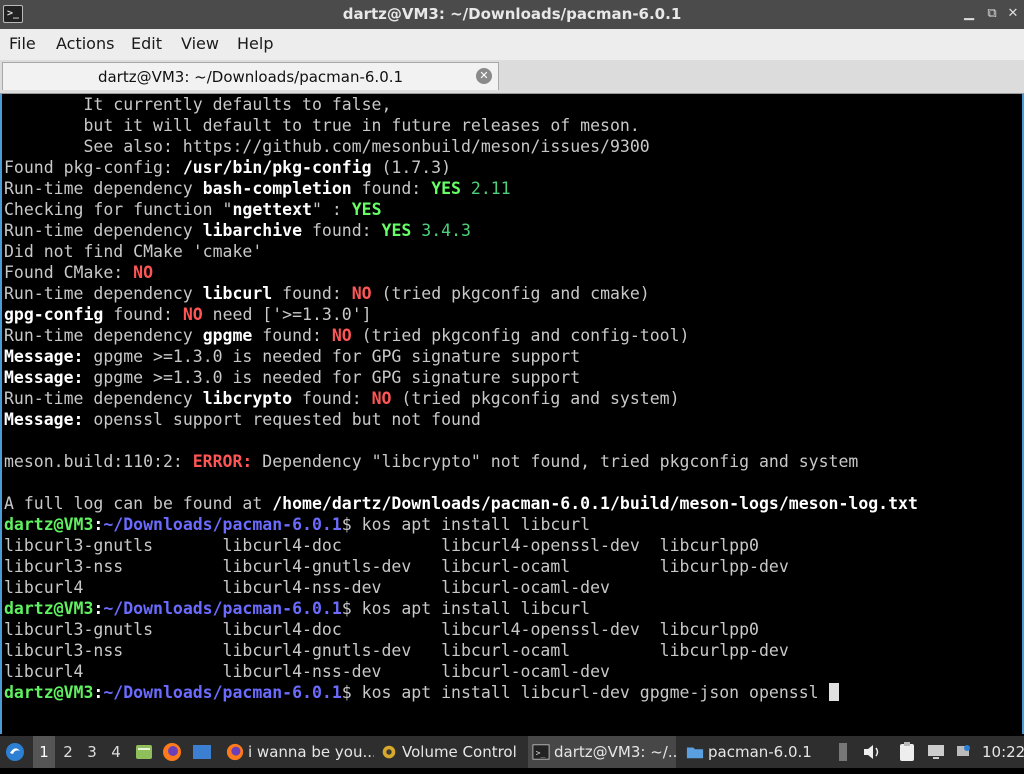  I want to click on menu-logo-icon, so click(16, 752).